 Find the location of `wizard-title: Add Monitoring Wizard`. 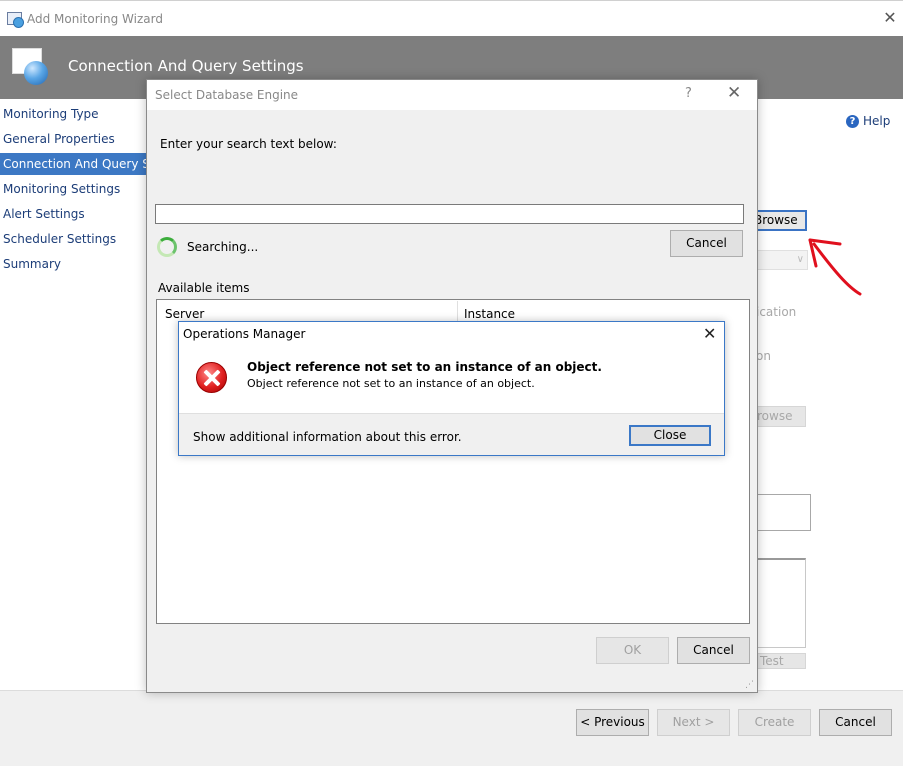

wizard-title: Add Monitoring Wizard is located at coordinates (95, 19).